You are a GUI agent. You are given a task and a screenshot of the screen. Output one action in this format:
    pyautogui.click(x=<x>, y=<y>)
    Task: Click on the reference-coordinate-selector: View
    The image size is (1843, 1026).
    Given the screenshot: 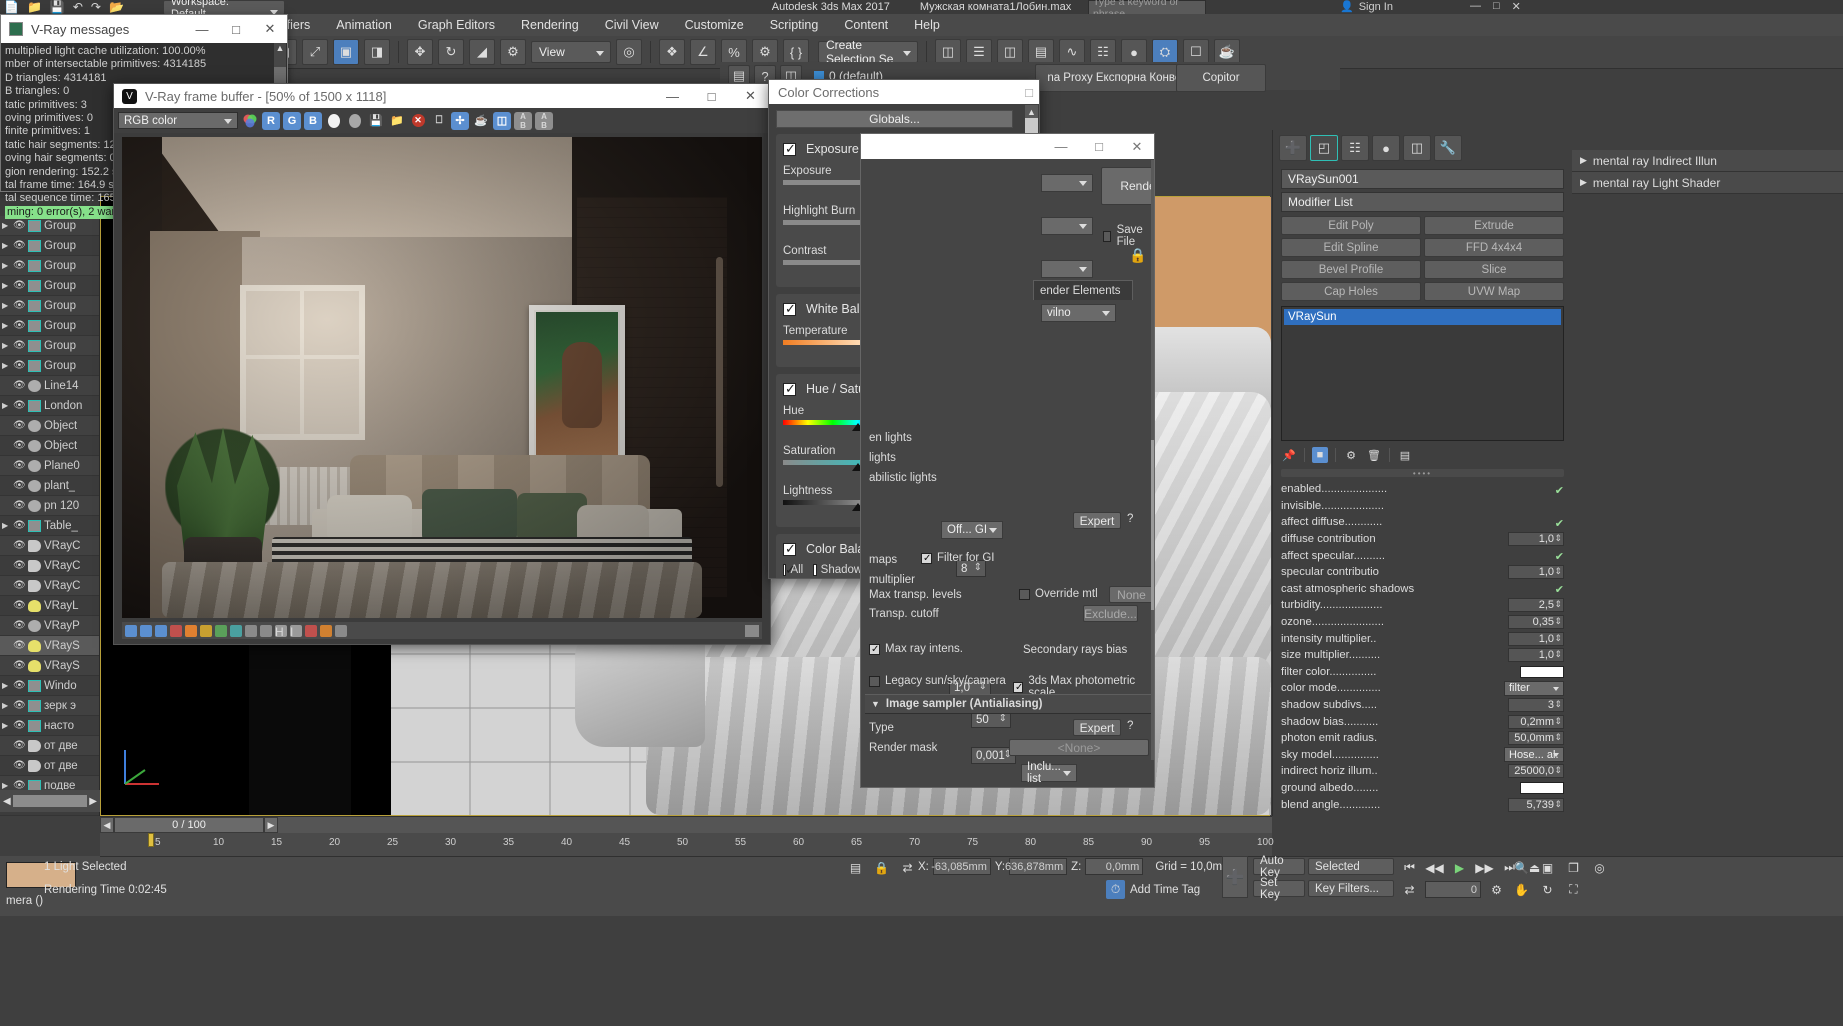 What is the action you would take?
    pyautogui.click(x=571, y=52)
    